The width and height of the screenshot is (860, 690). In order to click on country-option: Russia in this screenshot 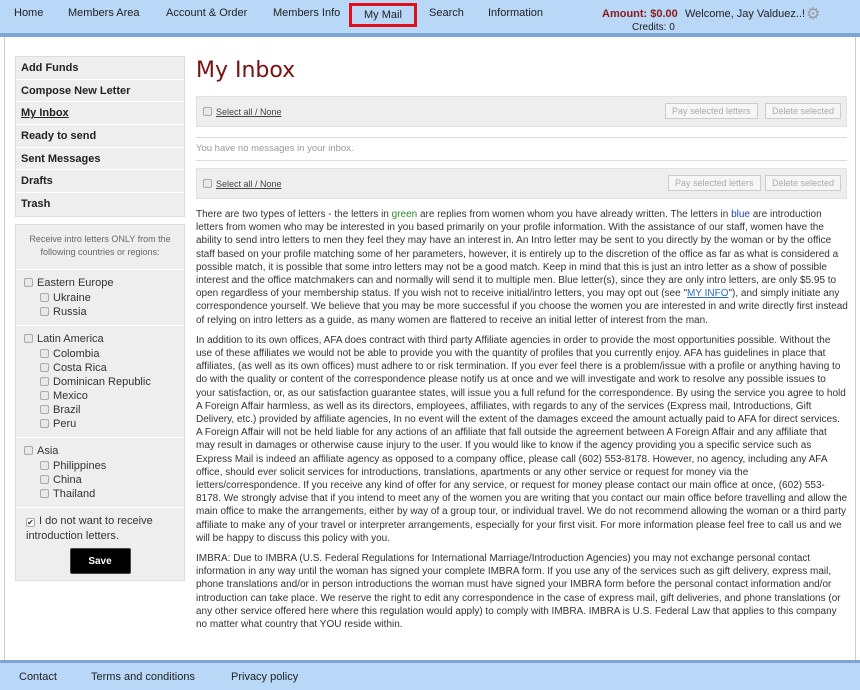, I will do `click(104, 312)`.